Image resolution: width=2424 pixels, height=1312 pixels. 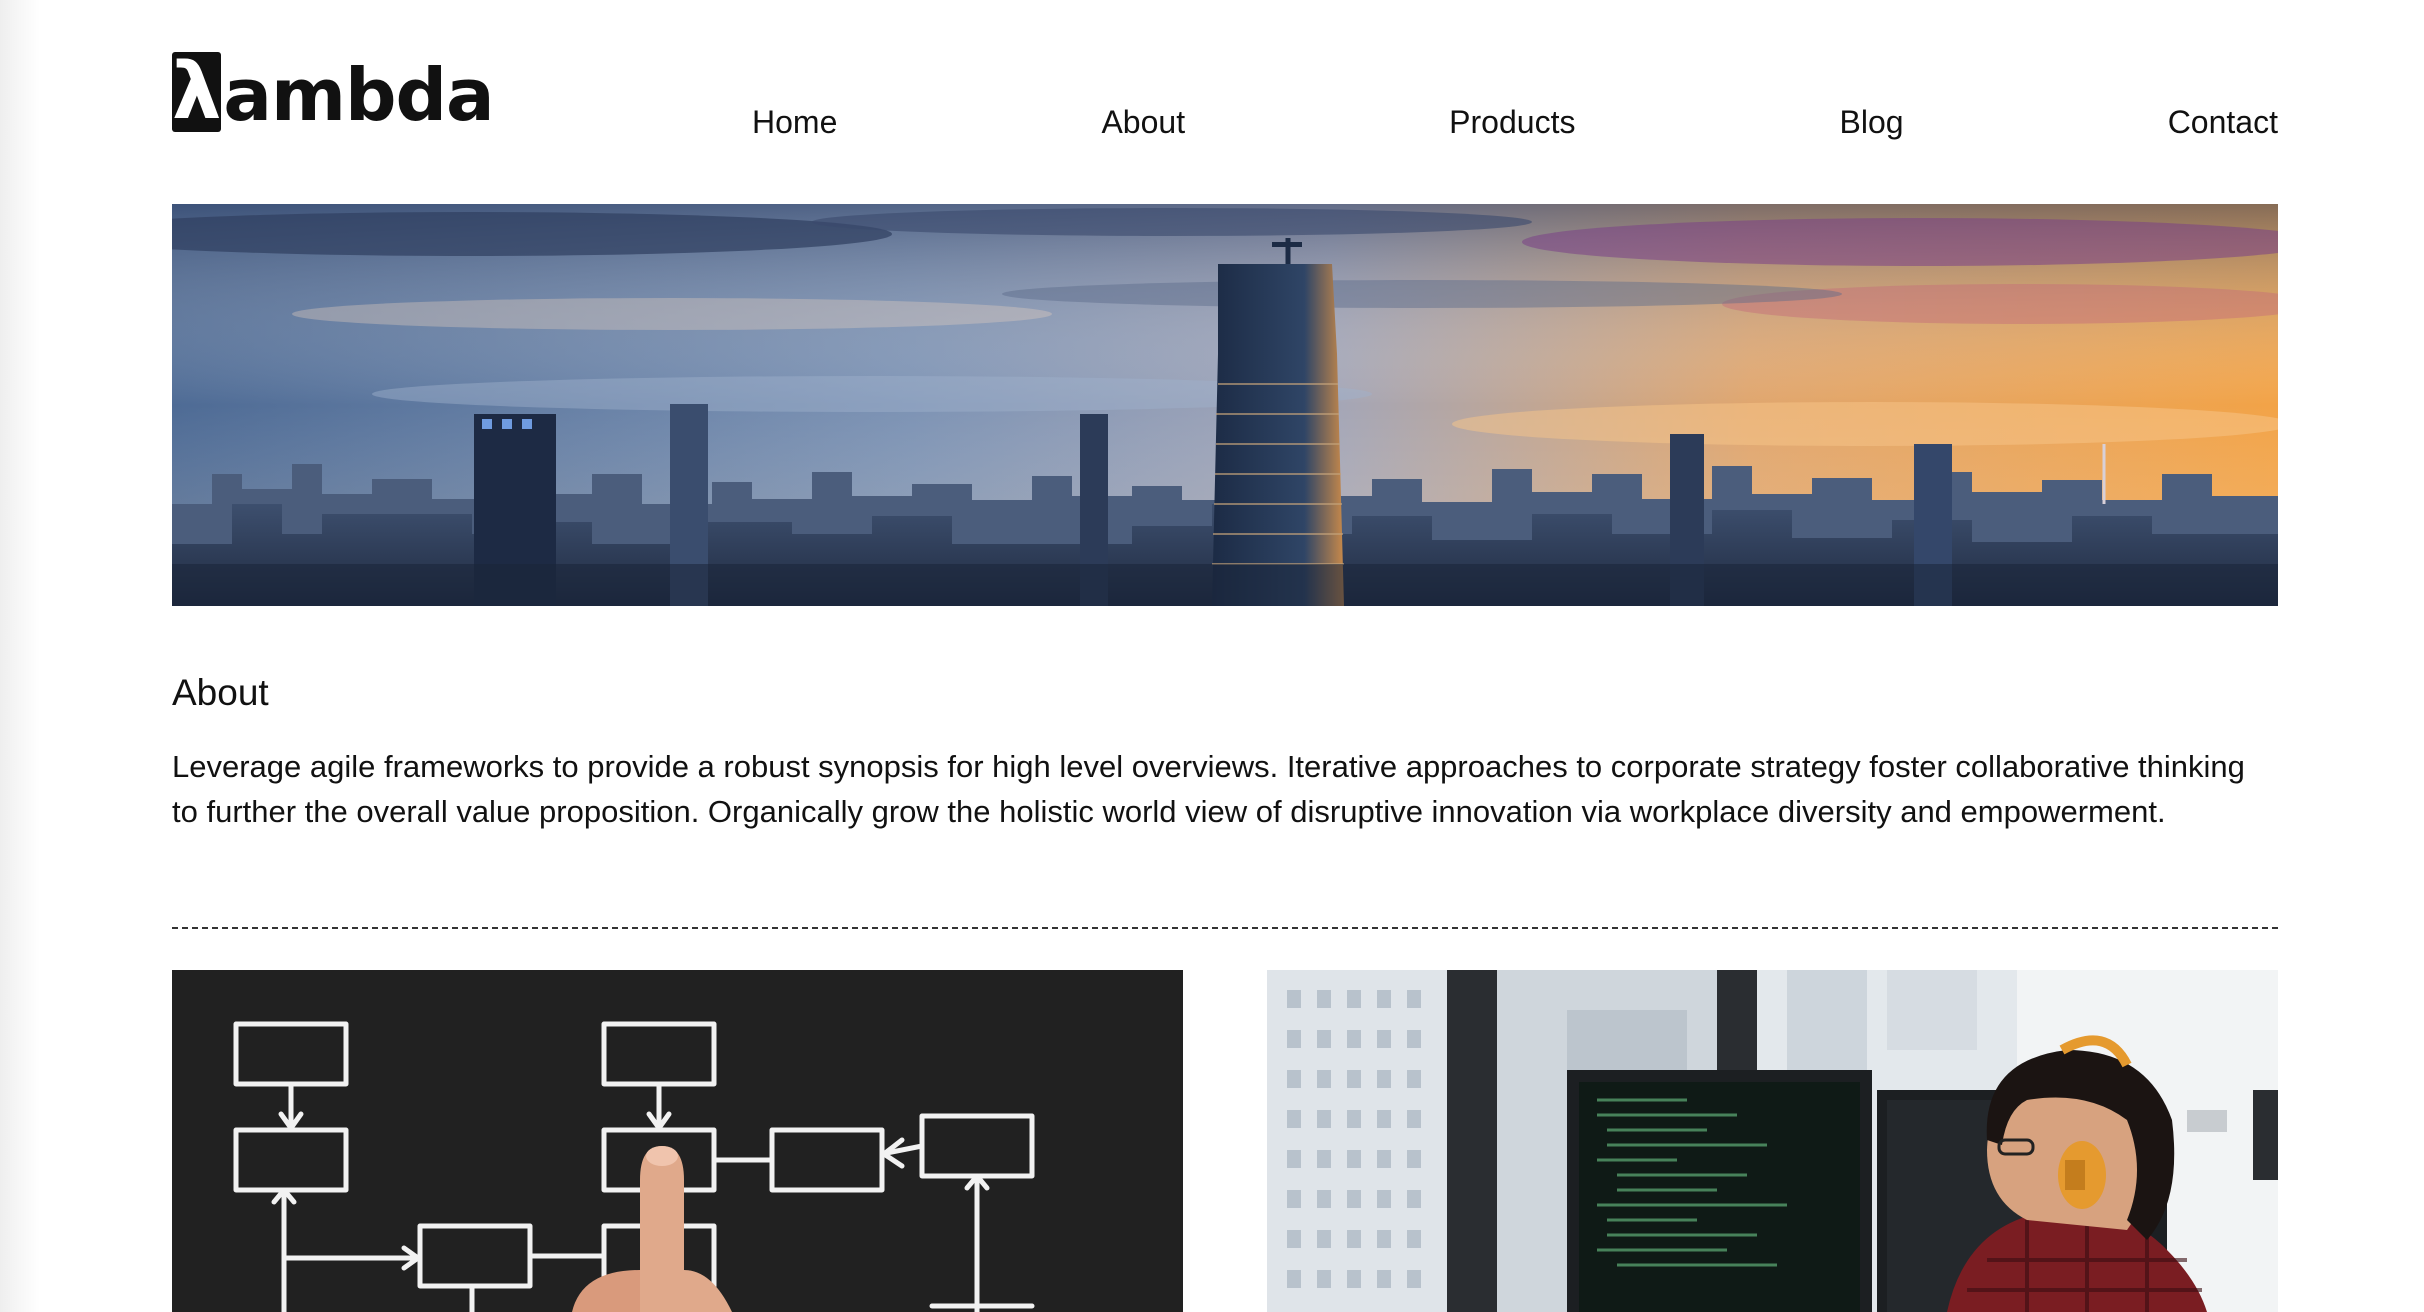 I want to click on logo: λ ambda, so click(x=333, y=92).